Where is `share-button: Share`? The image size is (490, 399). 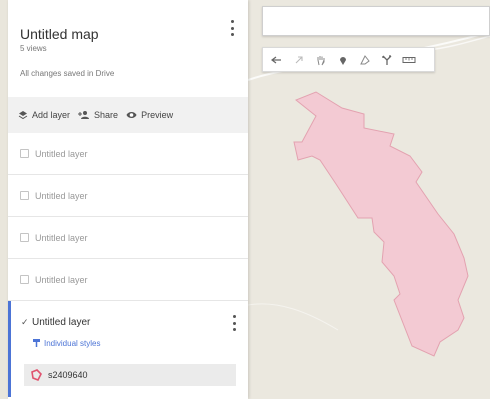 share-button: Share is located at coordinates (98, 115).